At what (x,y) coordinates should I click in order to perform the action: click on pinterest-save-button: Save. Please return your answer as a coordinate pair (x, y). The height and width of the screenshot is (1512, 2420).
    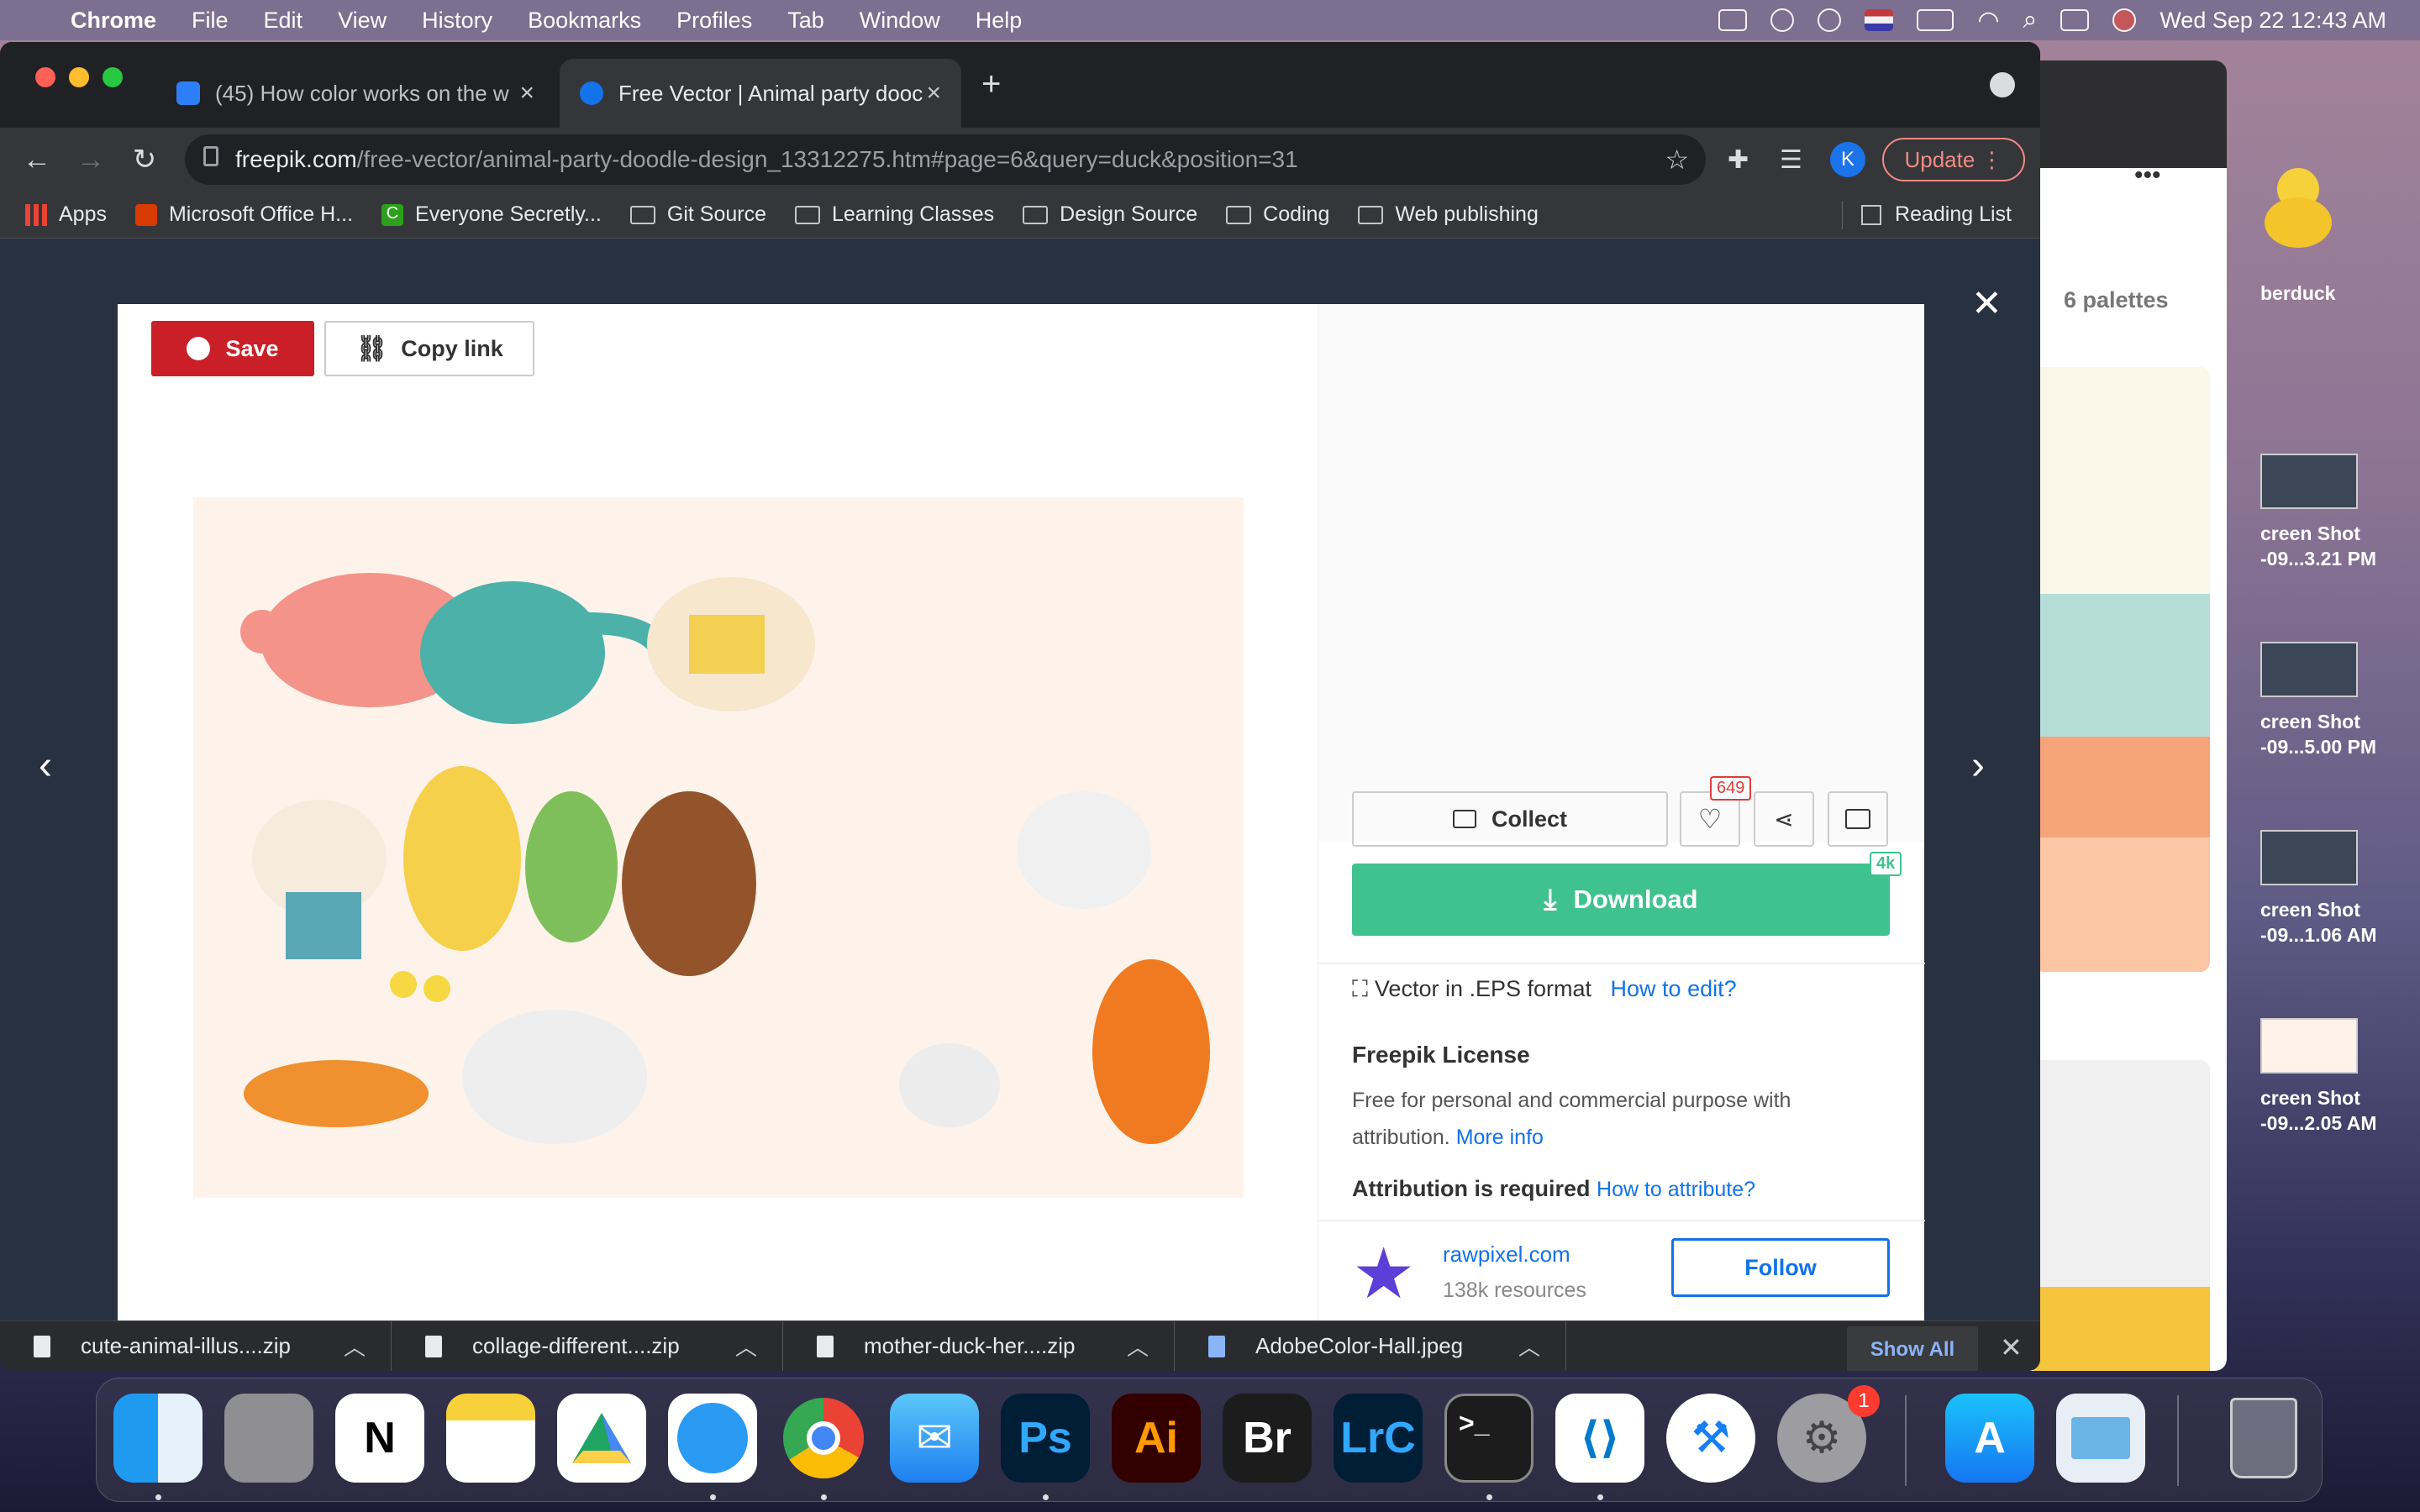
    Looking at the image, I should click on (233, 348).